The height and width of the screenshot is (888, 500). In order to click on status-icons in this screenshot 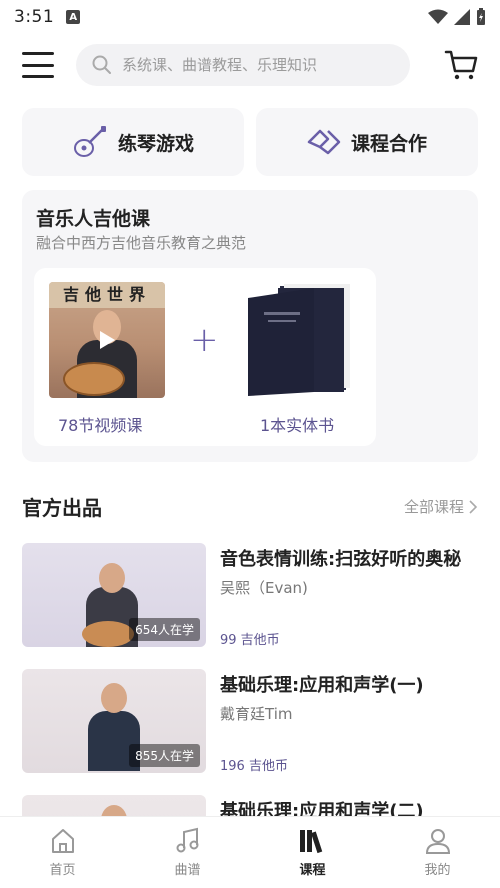, I will do `click(457, 17)`.